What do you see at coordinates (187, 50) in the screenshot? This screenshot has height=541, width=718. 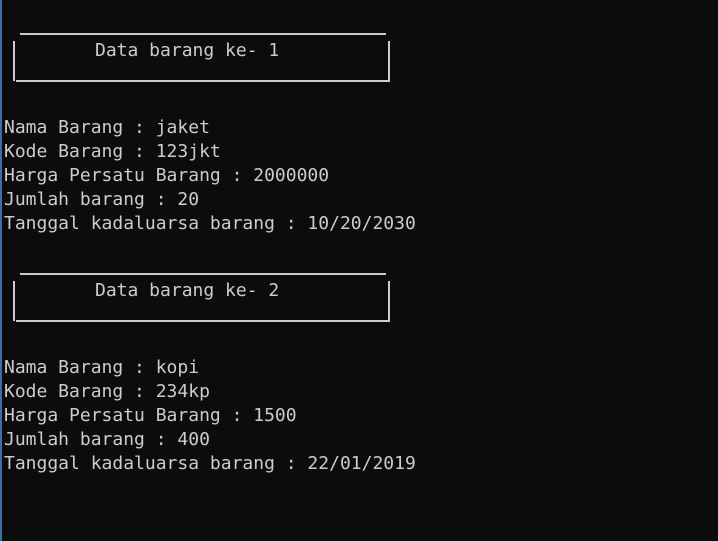 I see `record-title: Data barang ke- 1` at bounding box center [187, 50].